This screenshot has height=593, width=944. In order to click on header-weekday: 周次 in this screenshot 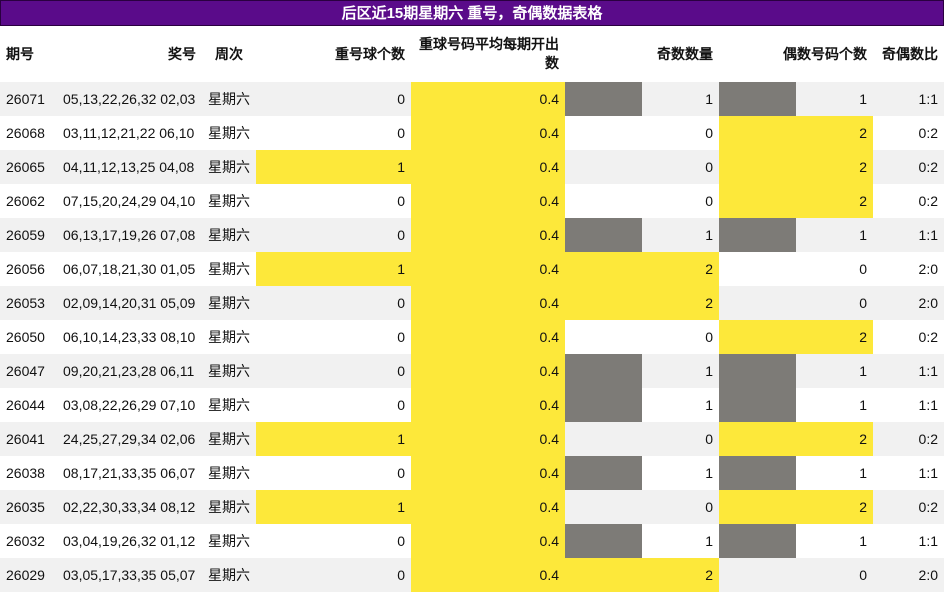, I will do `click(229, 53)`.